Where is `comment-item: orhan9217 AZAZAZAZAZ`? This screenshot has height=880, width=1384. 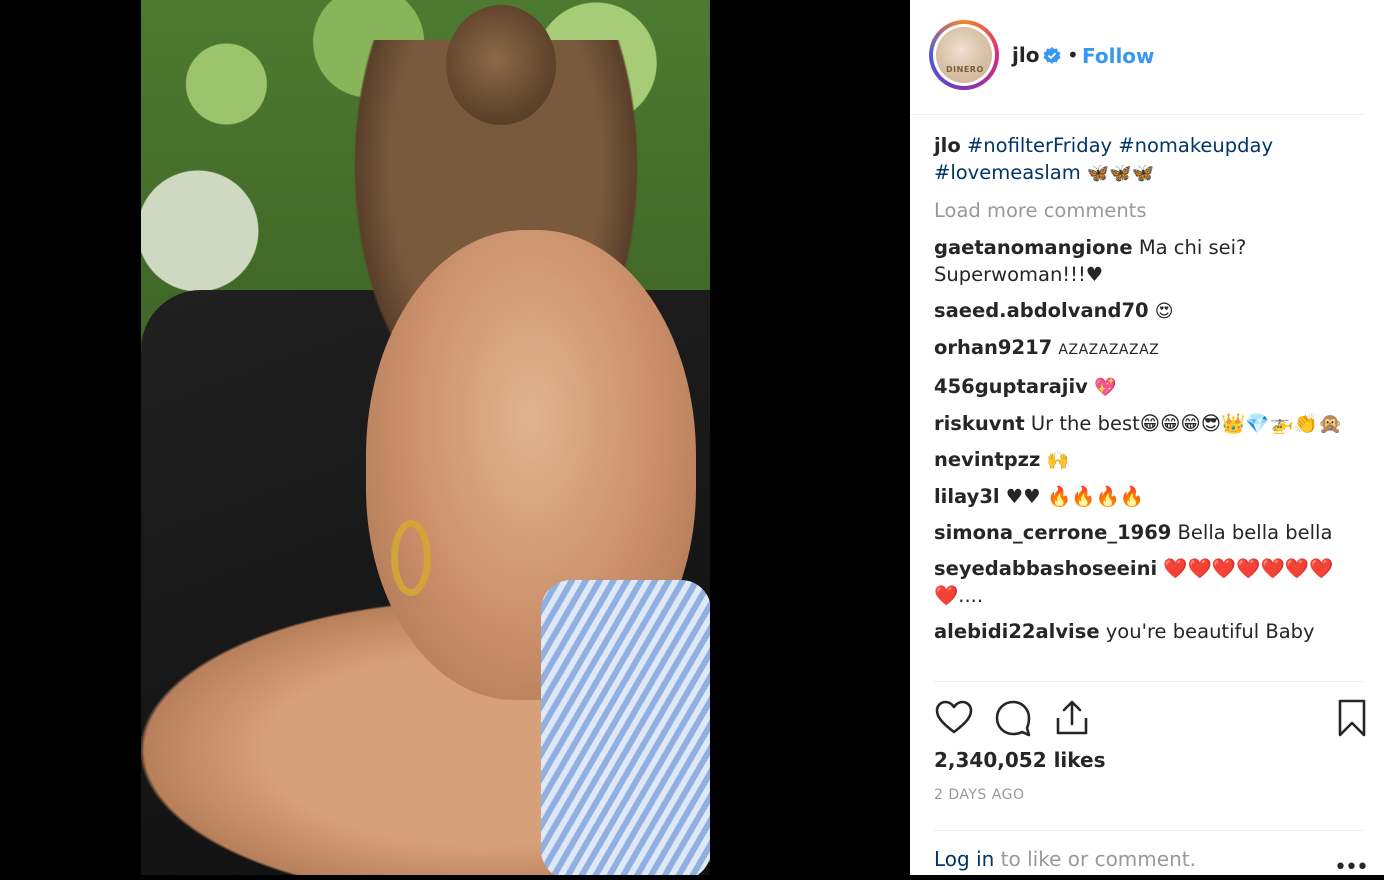 comment-item: orhan9217 AZAZAZAZAZ is located at coordinates (1144, 349).